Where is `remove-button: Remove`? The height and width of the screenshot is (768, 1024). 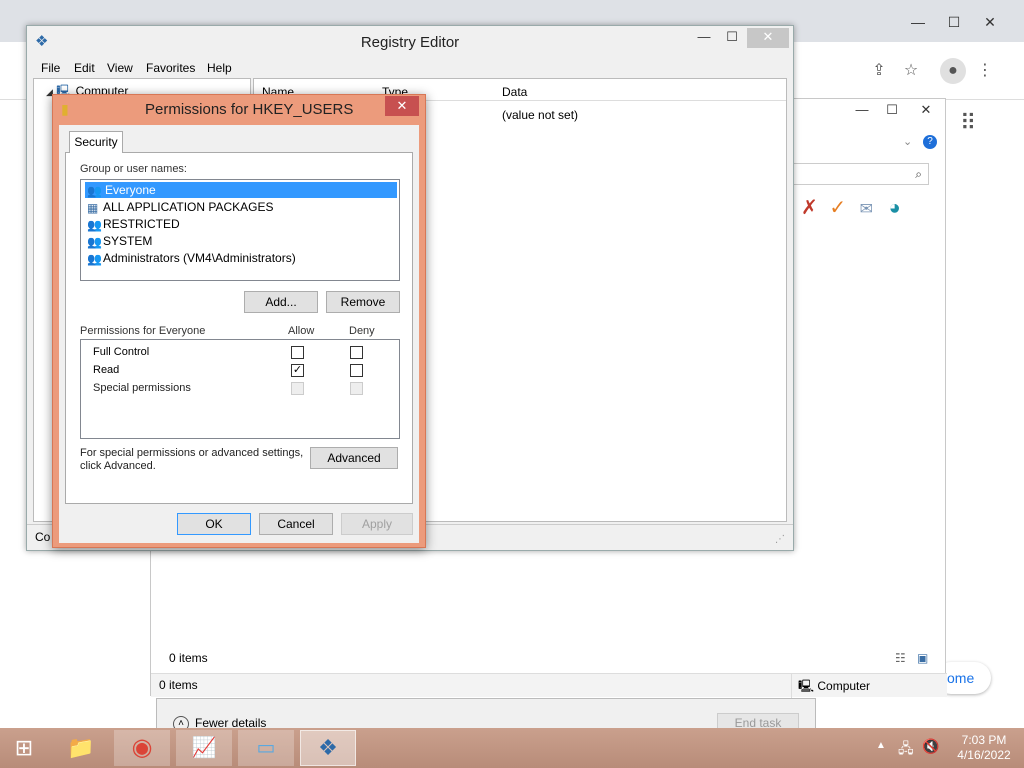 remove-button: Remove is located at coordinates (363, 302).